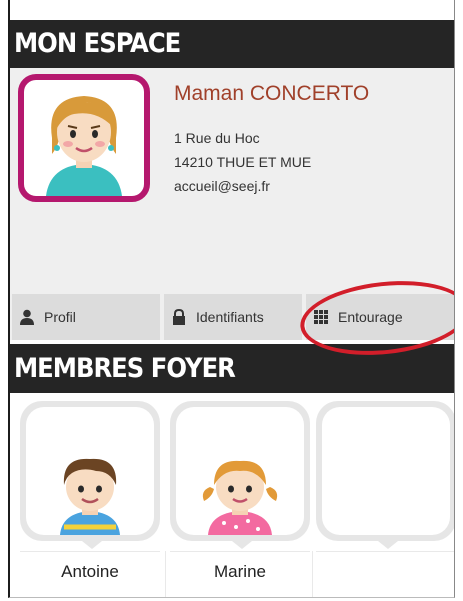 This screenshot has width=463, height=601. Describe the element at coordinates (27, 317) in the screenshot. I see `person-icon` at that location.